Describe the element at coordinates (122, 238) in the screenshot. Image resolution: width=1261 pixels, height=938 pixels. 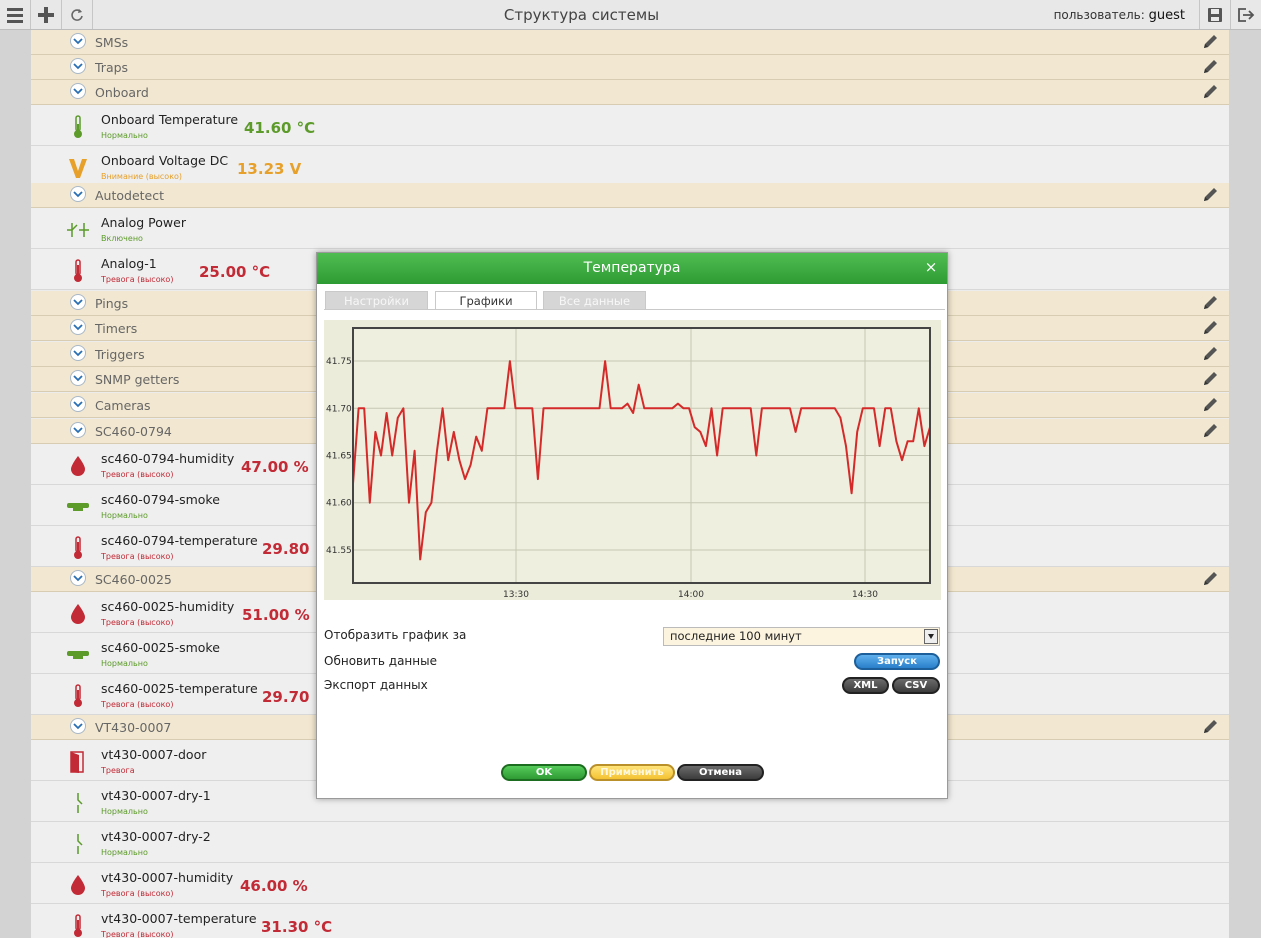
I see `sensor-status: Включено` at that location.